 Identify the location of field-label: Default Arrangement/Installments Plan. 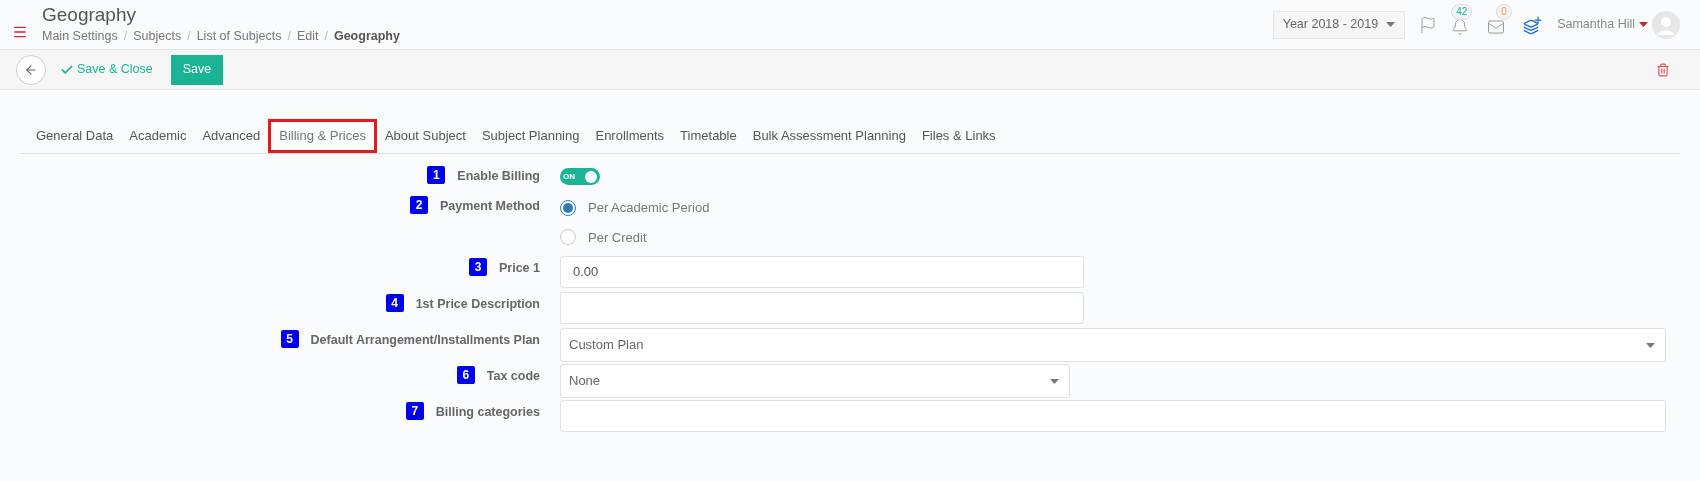
(425, 340).